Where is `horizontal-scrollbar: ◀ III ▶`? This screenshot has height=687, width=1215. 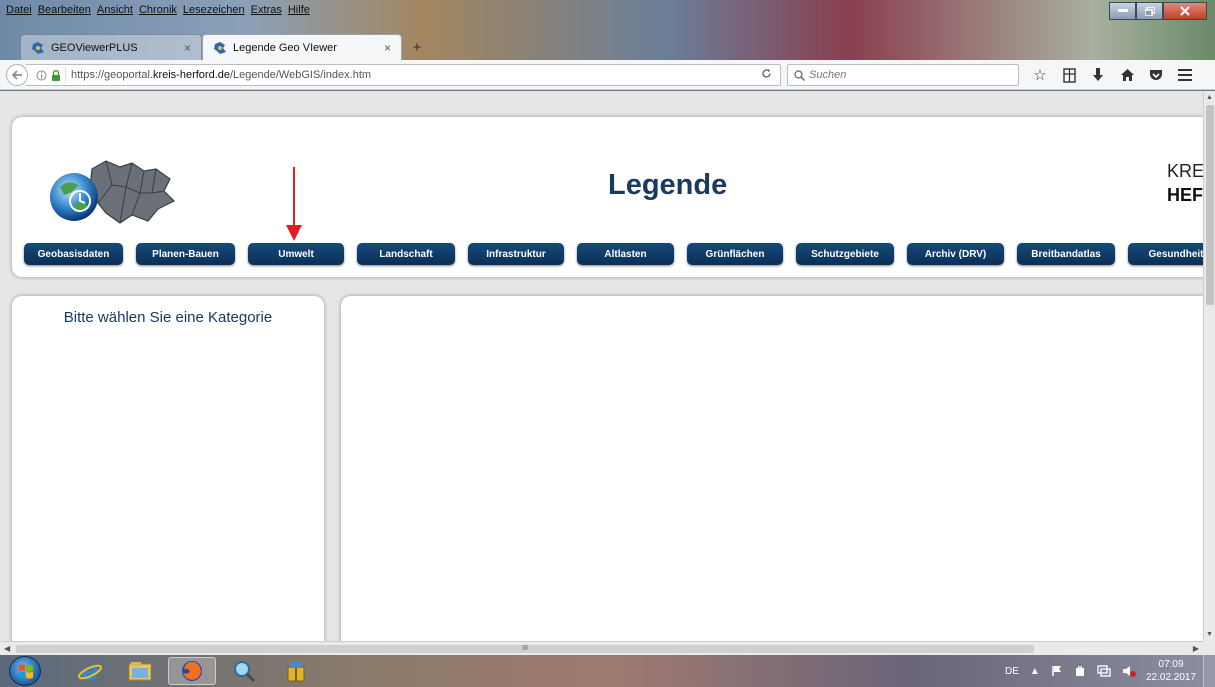 horizontal-scrollbar: ◀ III ▶ is located at coordinates (601, 648).